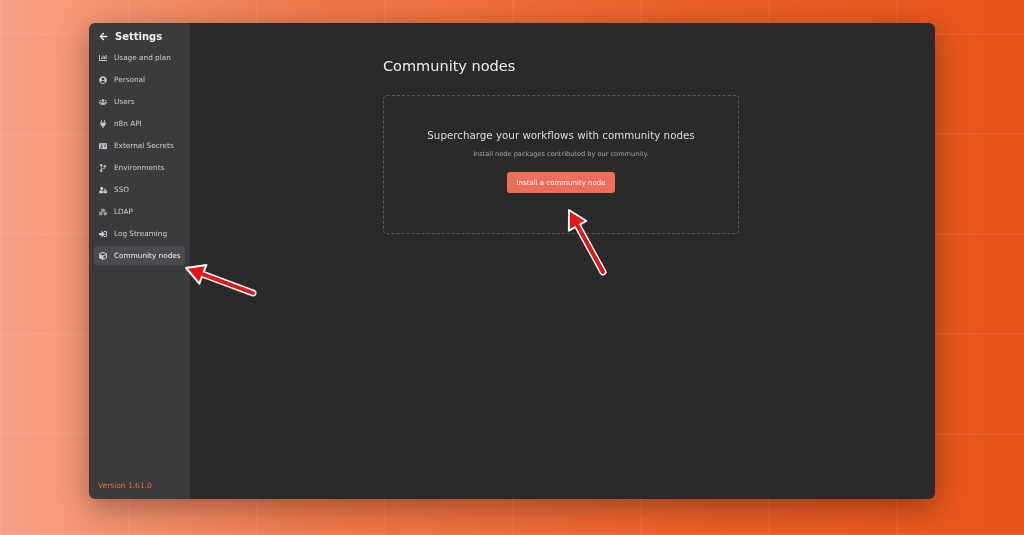 The height and width of the screenshot is (535, 1024). Describe the element at coordinates (103, 36) in the screenshot. I see `back-arrow-icon` at that location.